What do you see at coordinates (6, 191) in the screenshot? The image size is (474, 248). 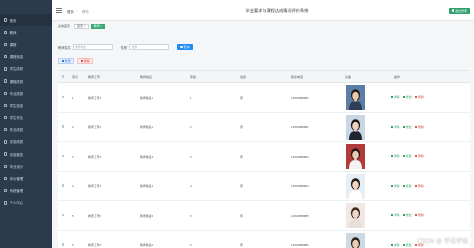 I see `gear-icon` at bounding box center [6, 191].